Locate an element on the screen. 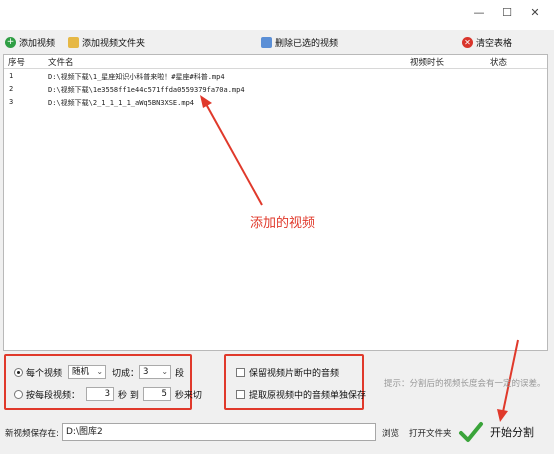 This screenshot has height=454, width=554. per-video-label: 每个视频 is located at coordinates (44, 373).